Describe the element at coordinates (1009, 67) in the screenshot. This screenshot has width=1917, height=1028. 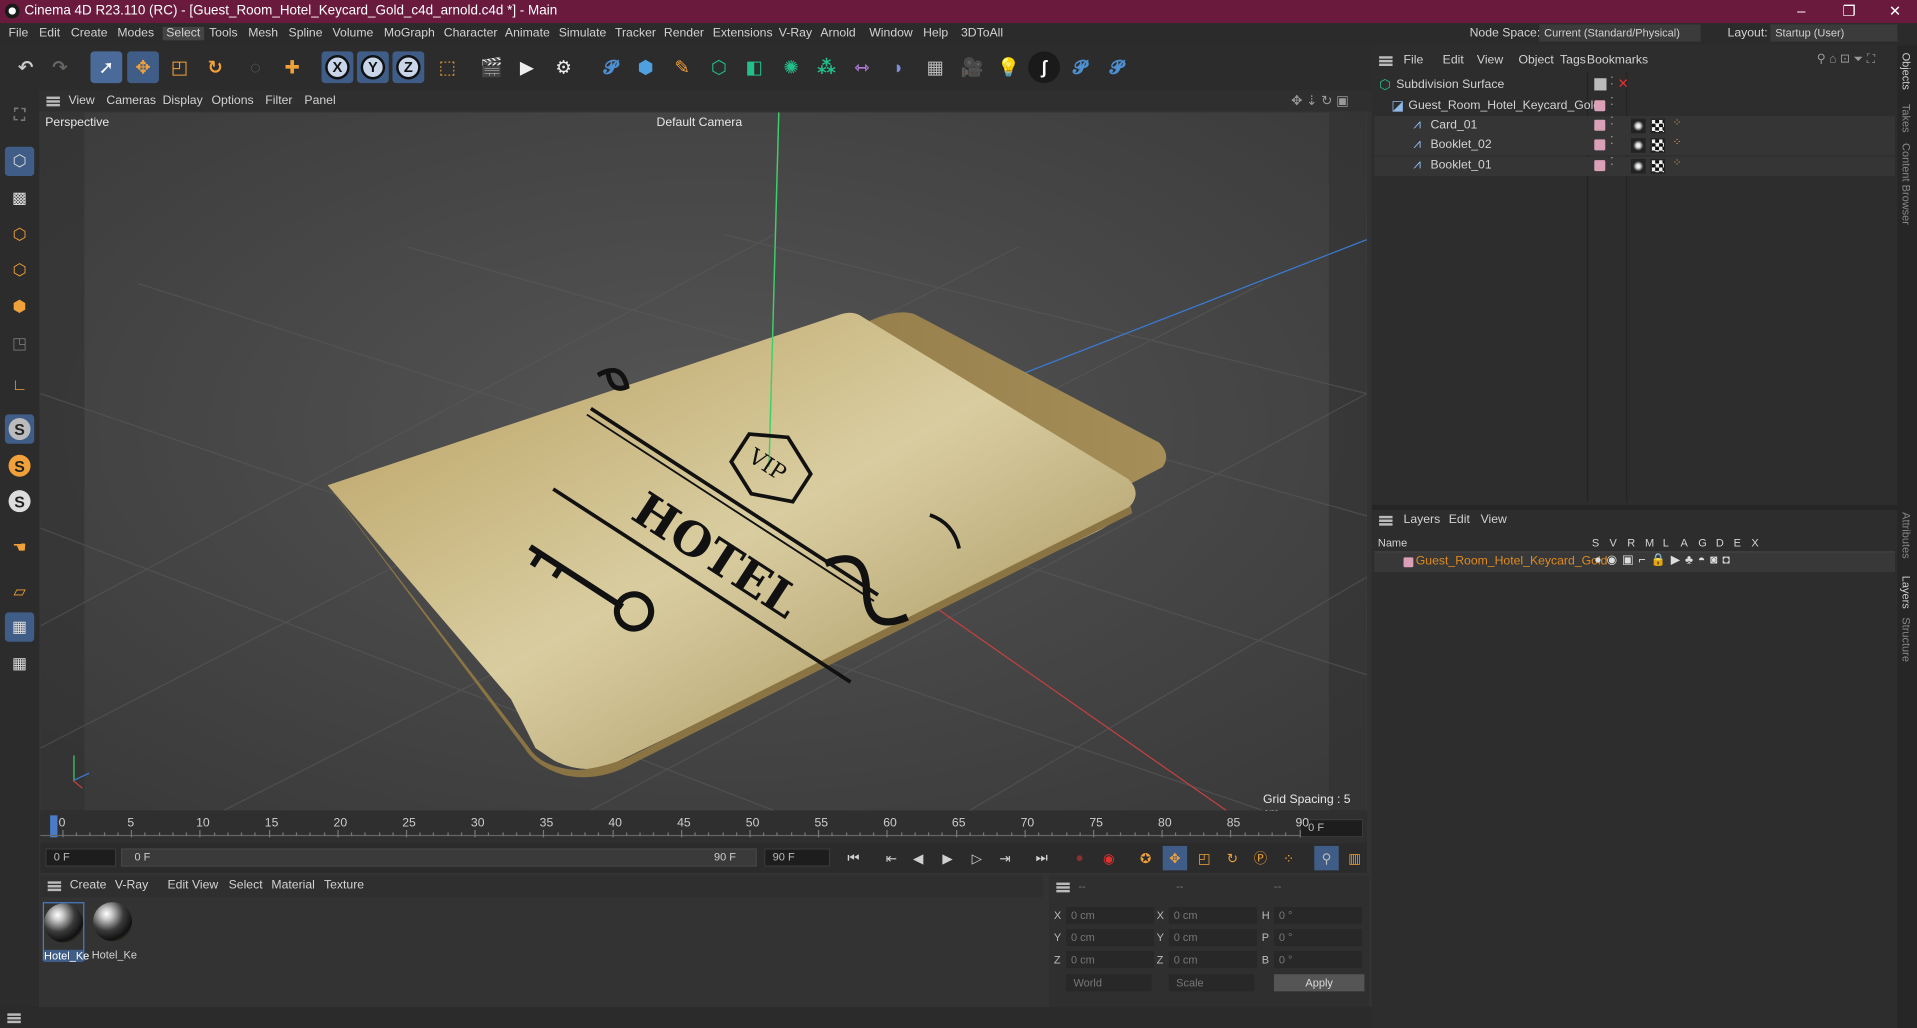
I see `light-icon: 💡` at that location.